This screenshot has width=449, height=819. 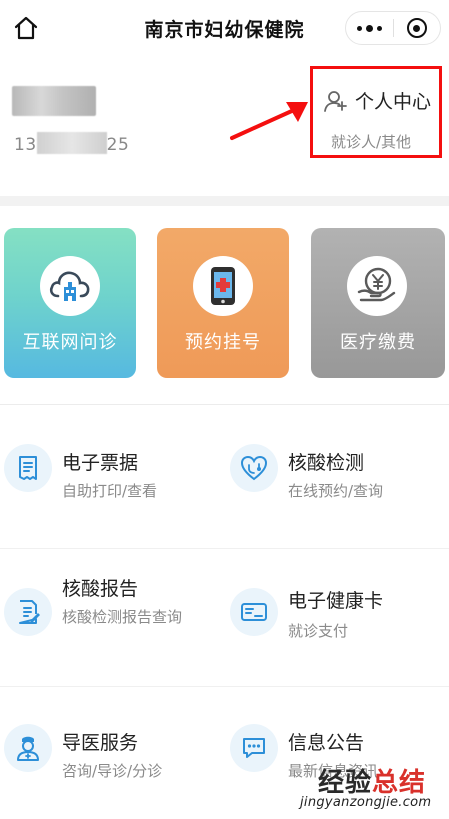 I want to click on service-health-card: 电子健康卡 就诊支付, so click(x=337, y=611).